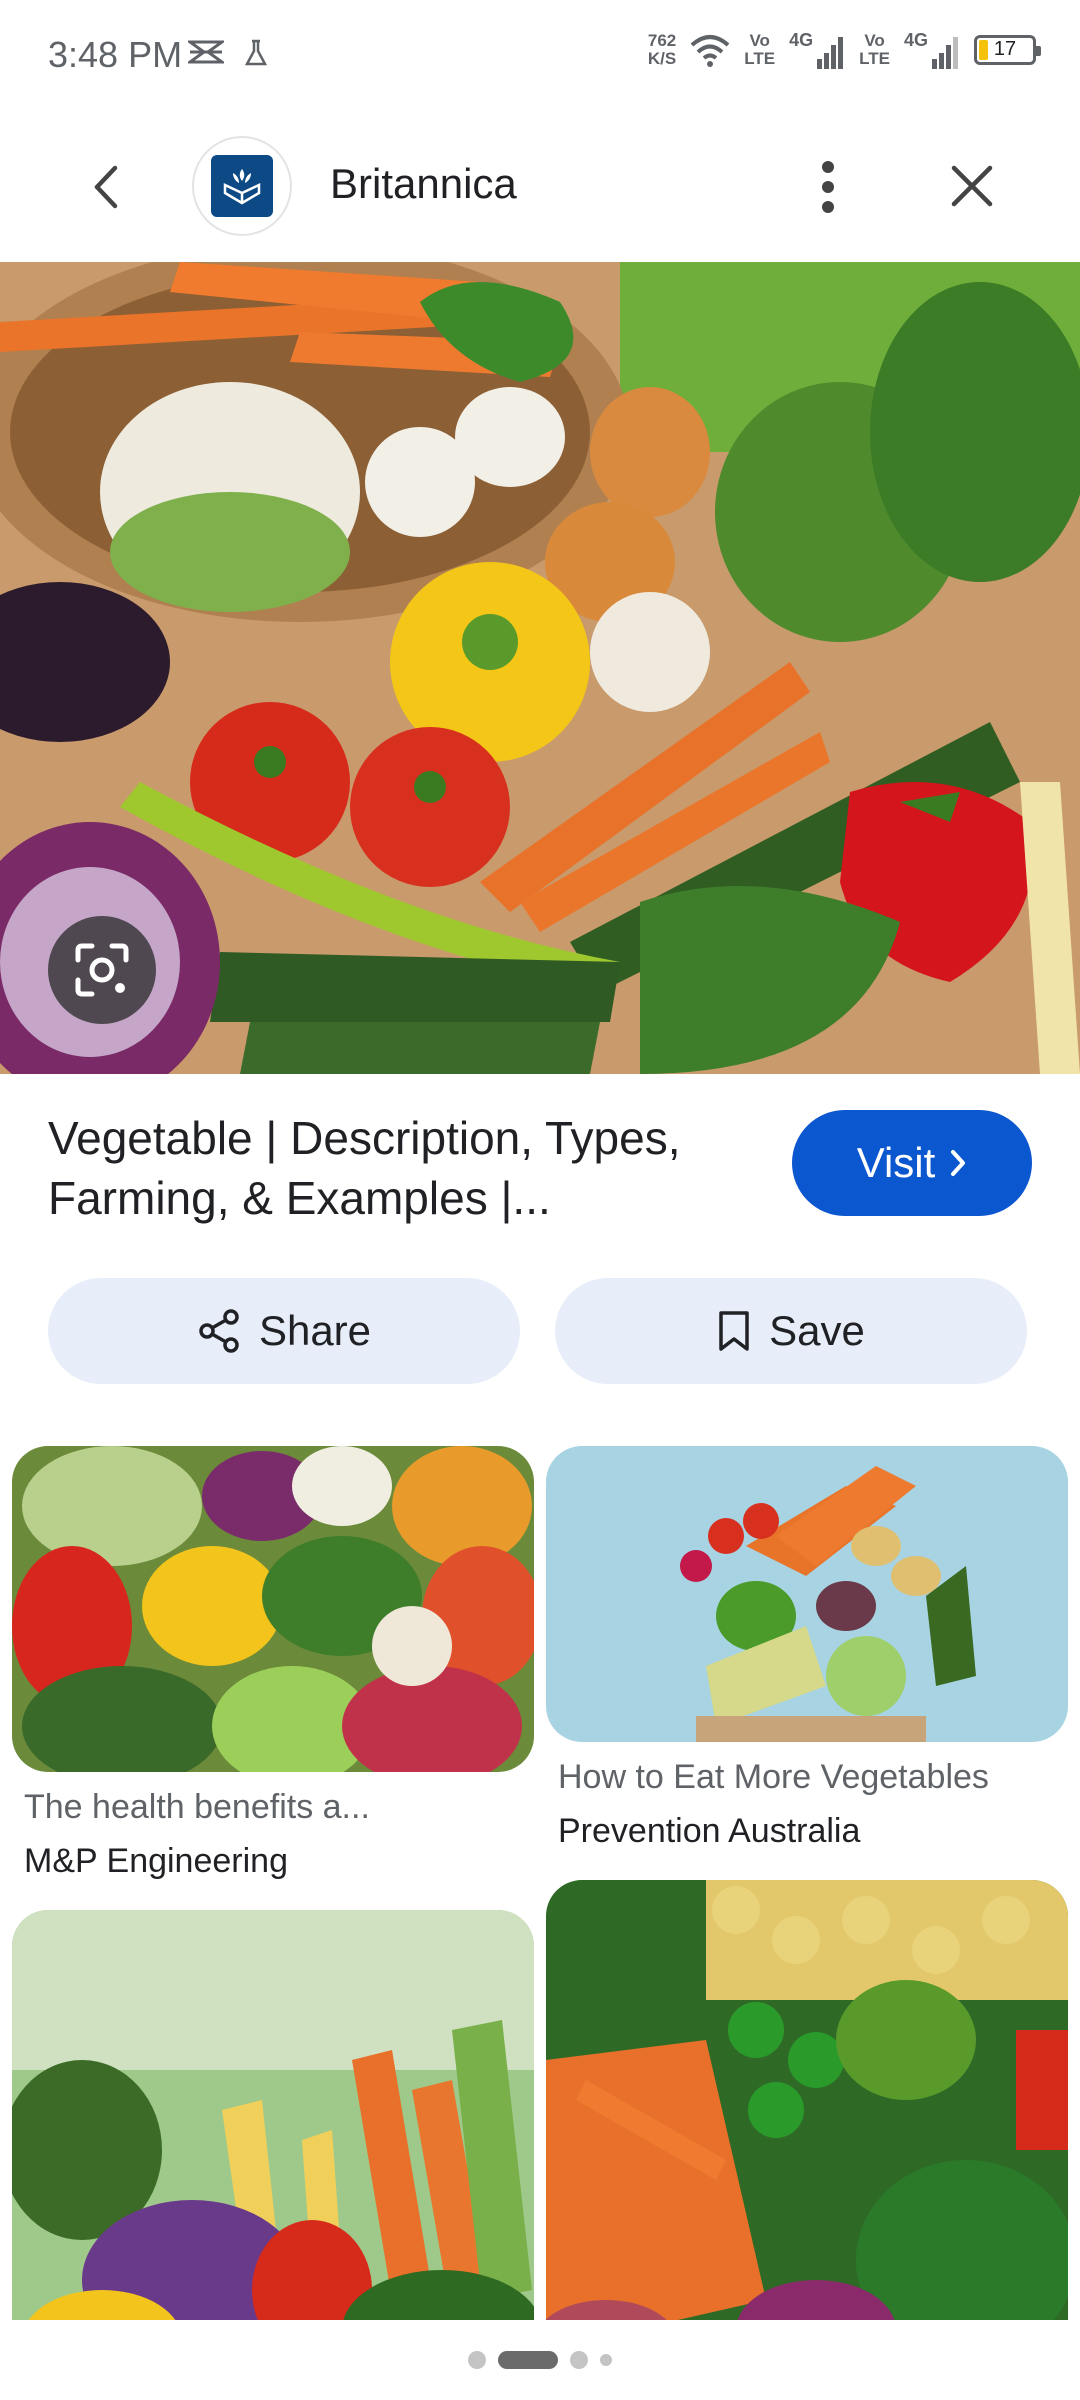  I want to click on related-source-1: M&P Engineering, so click(156, 1861).